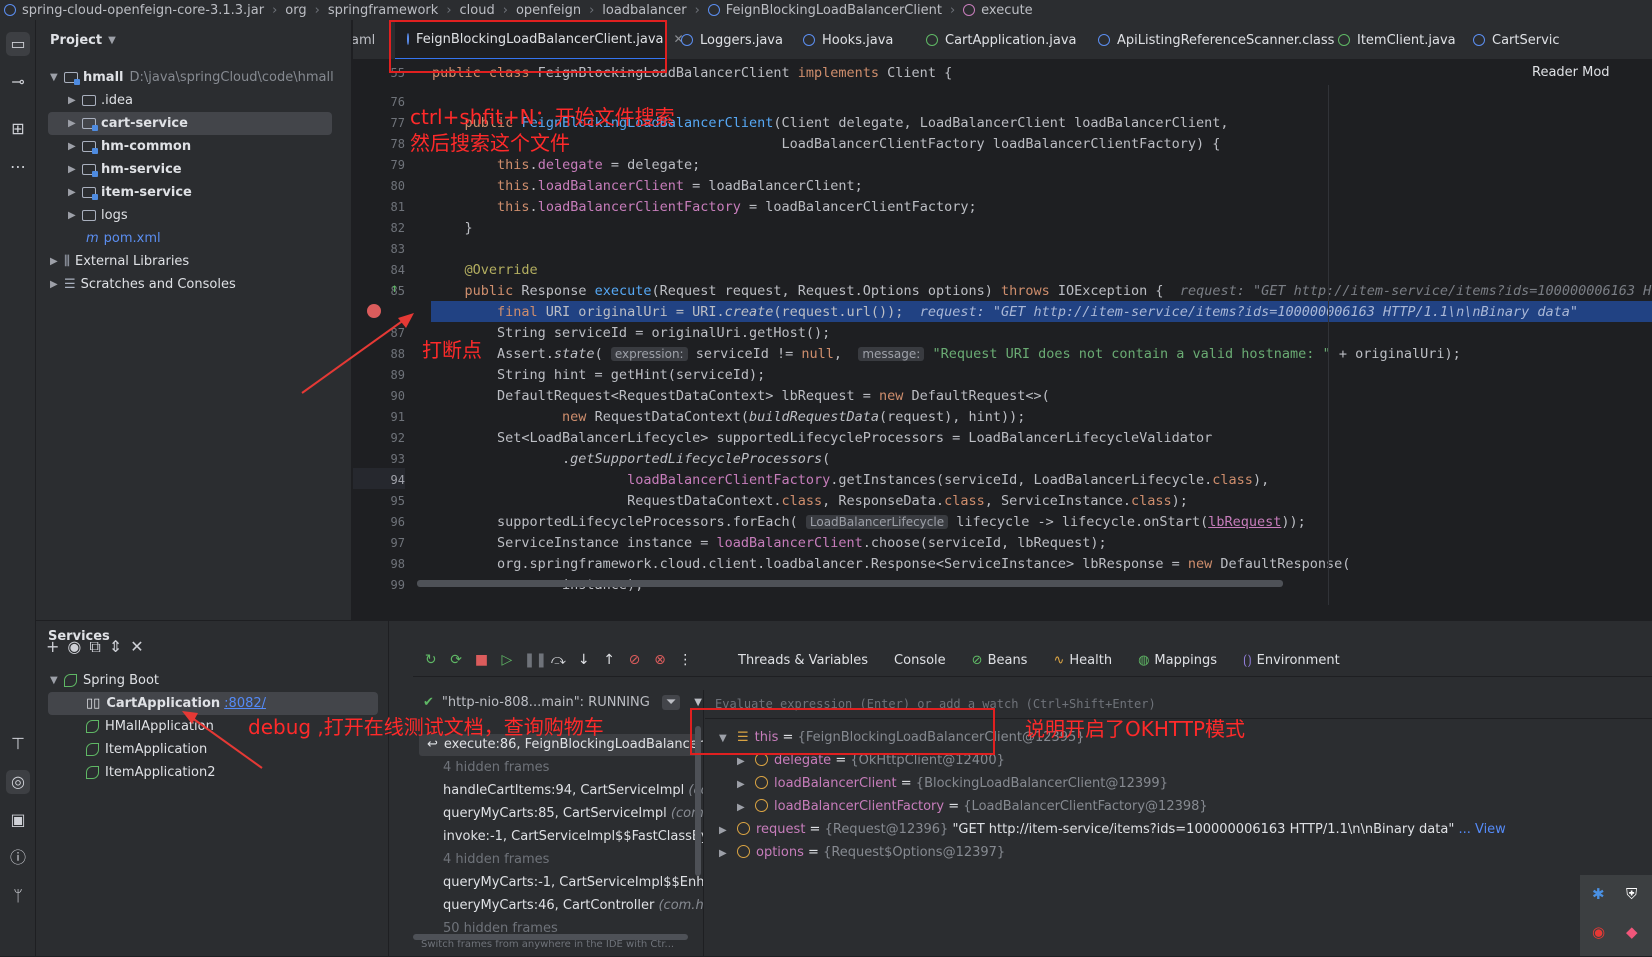  Describe the element at coordinates (848, 39) in the screenshot. I see `tab-hooks: Hooks.java` at that location.